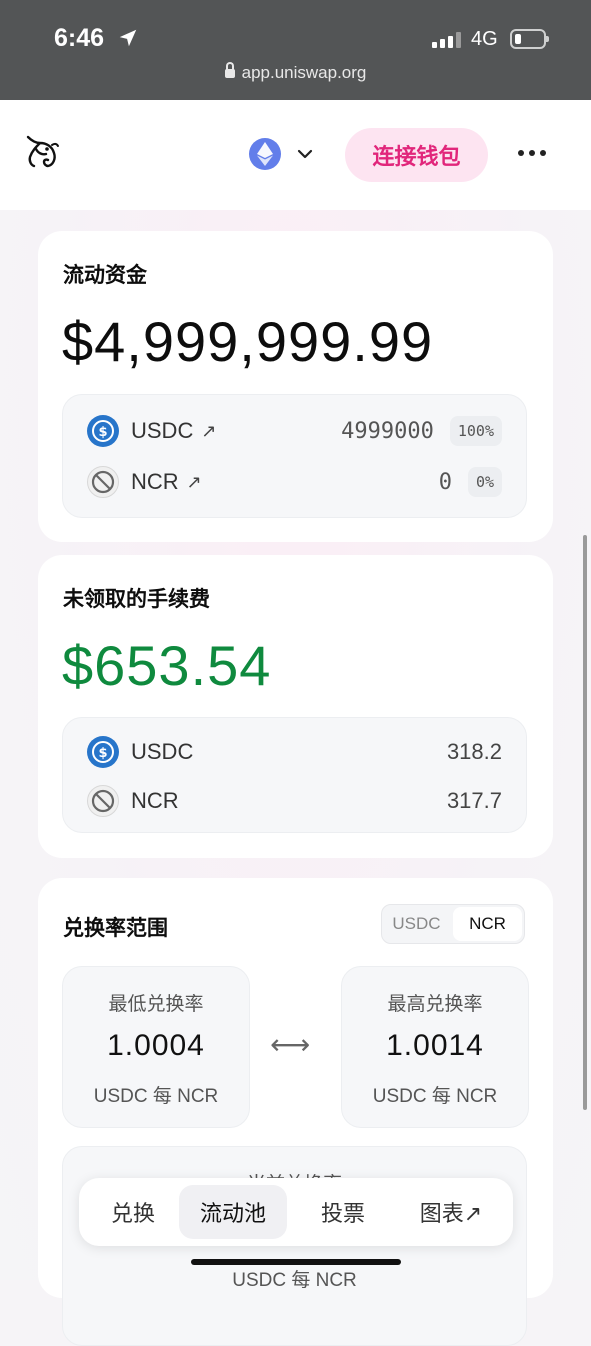  What do you see at coordinates (115, 928) in the screenshot?
I see `range-title: 兑换率范围` at bounding box center [115, 928].